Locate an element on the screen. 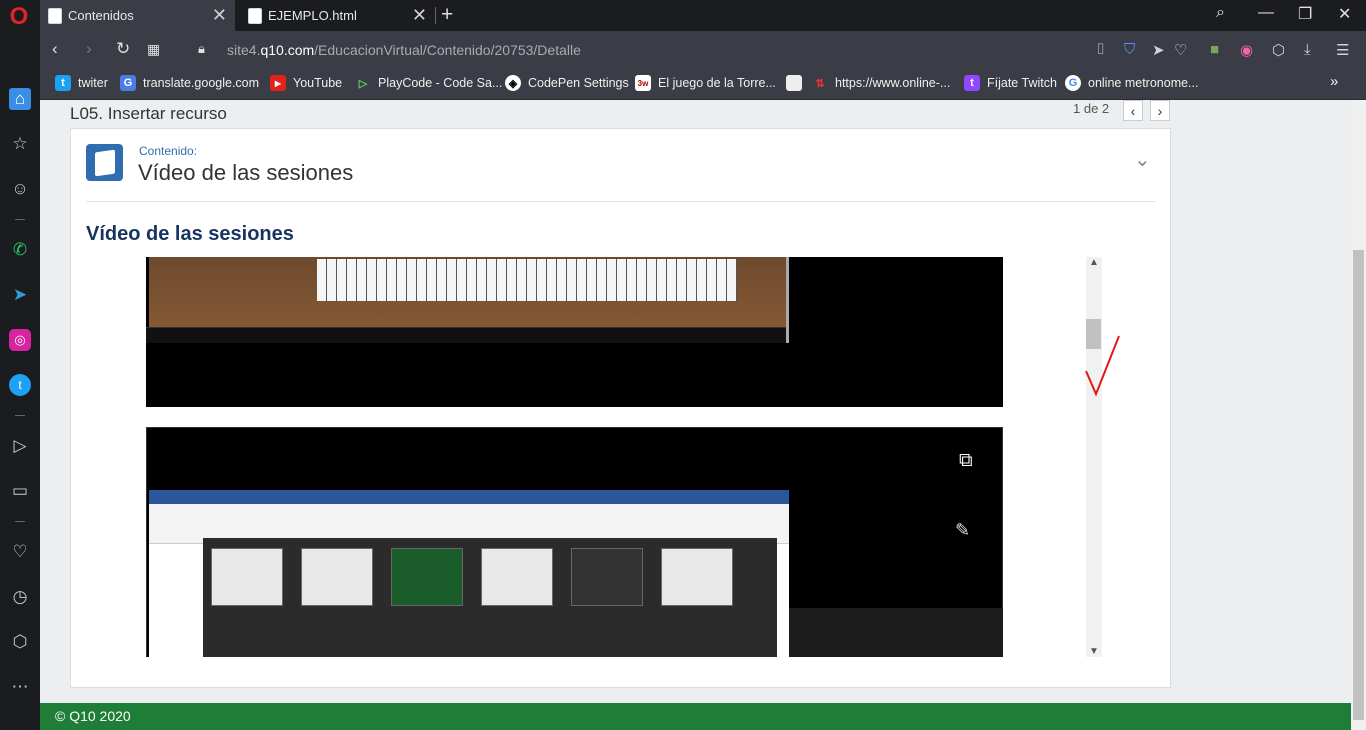  tab-ejemplo: EJEMPLO.html ✕ is located at coordinates (337, 15).